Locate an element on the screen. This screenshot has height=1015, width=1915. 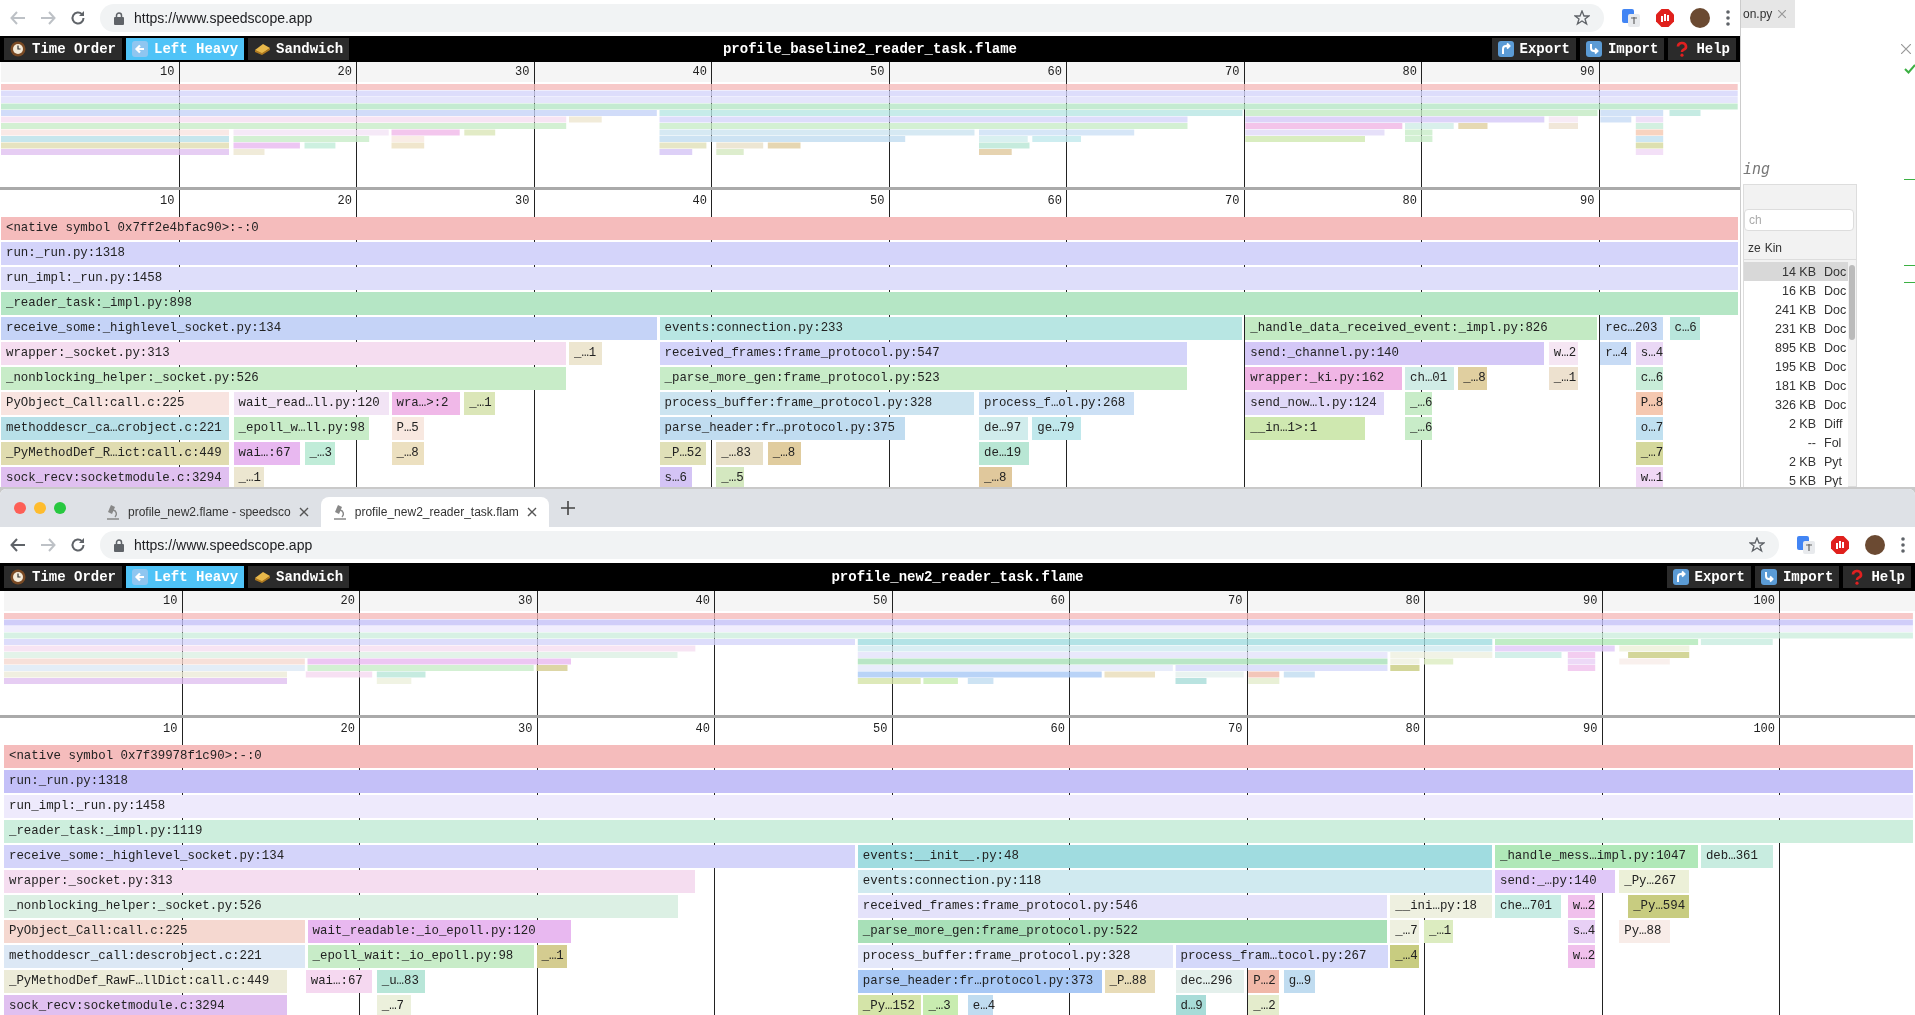
flame-frame: process_fram…tocol.py:267 is located at coordinates (1281, 956).